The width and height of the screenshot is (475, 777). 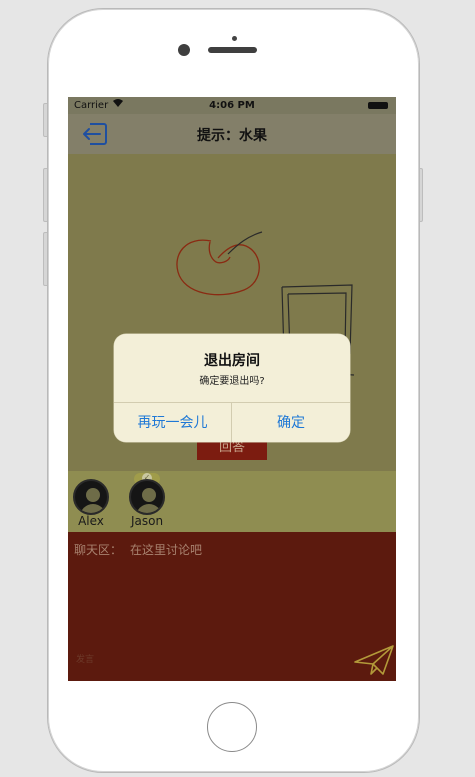 I want to click on players-bar: Alex ✓ Jason, so click(x=232, y=501).